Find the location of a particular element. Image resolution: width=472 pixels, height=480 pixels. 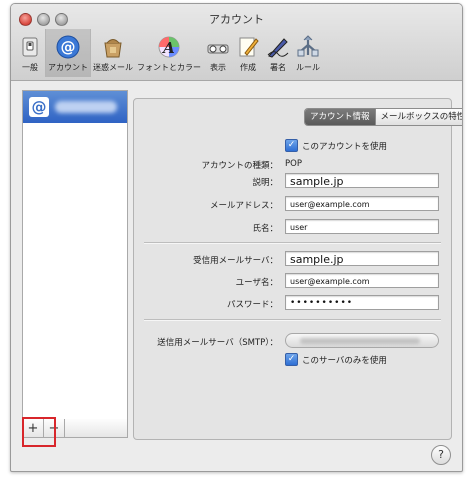

account-type-row: アカウントの種類： POP is located at coordinates (292, 165).